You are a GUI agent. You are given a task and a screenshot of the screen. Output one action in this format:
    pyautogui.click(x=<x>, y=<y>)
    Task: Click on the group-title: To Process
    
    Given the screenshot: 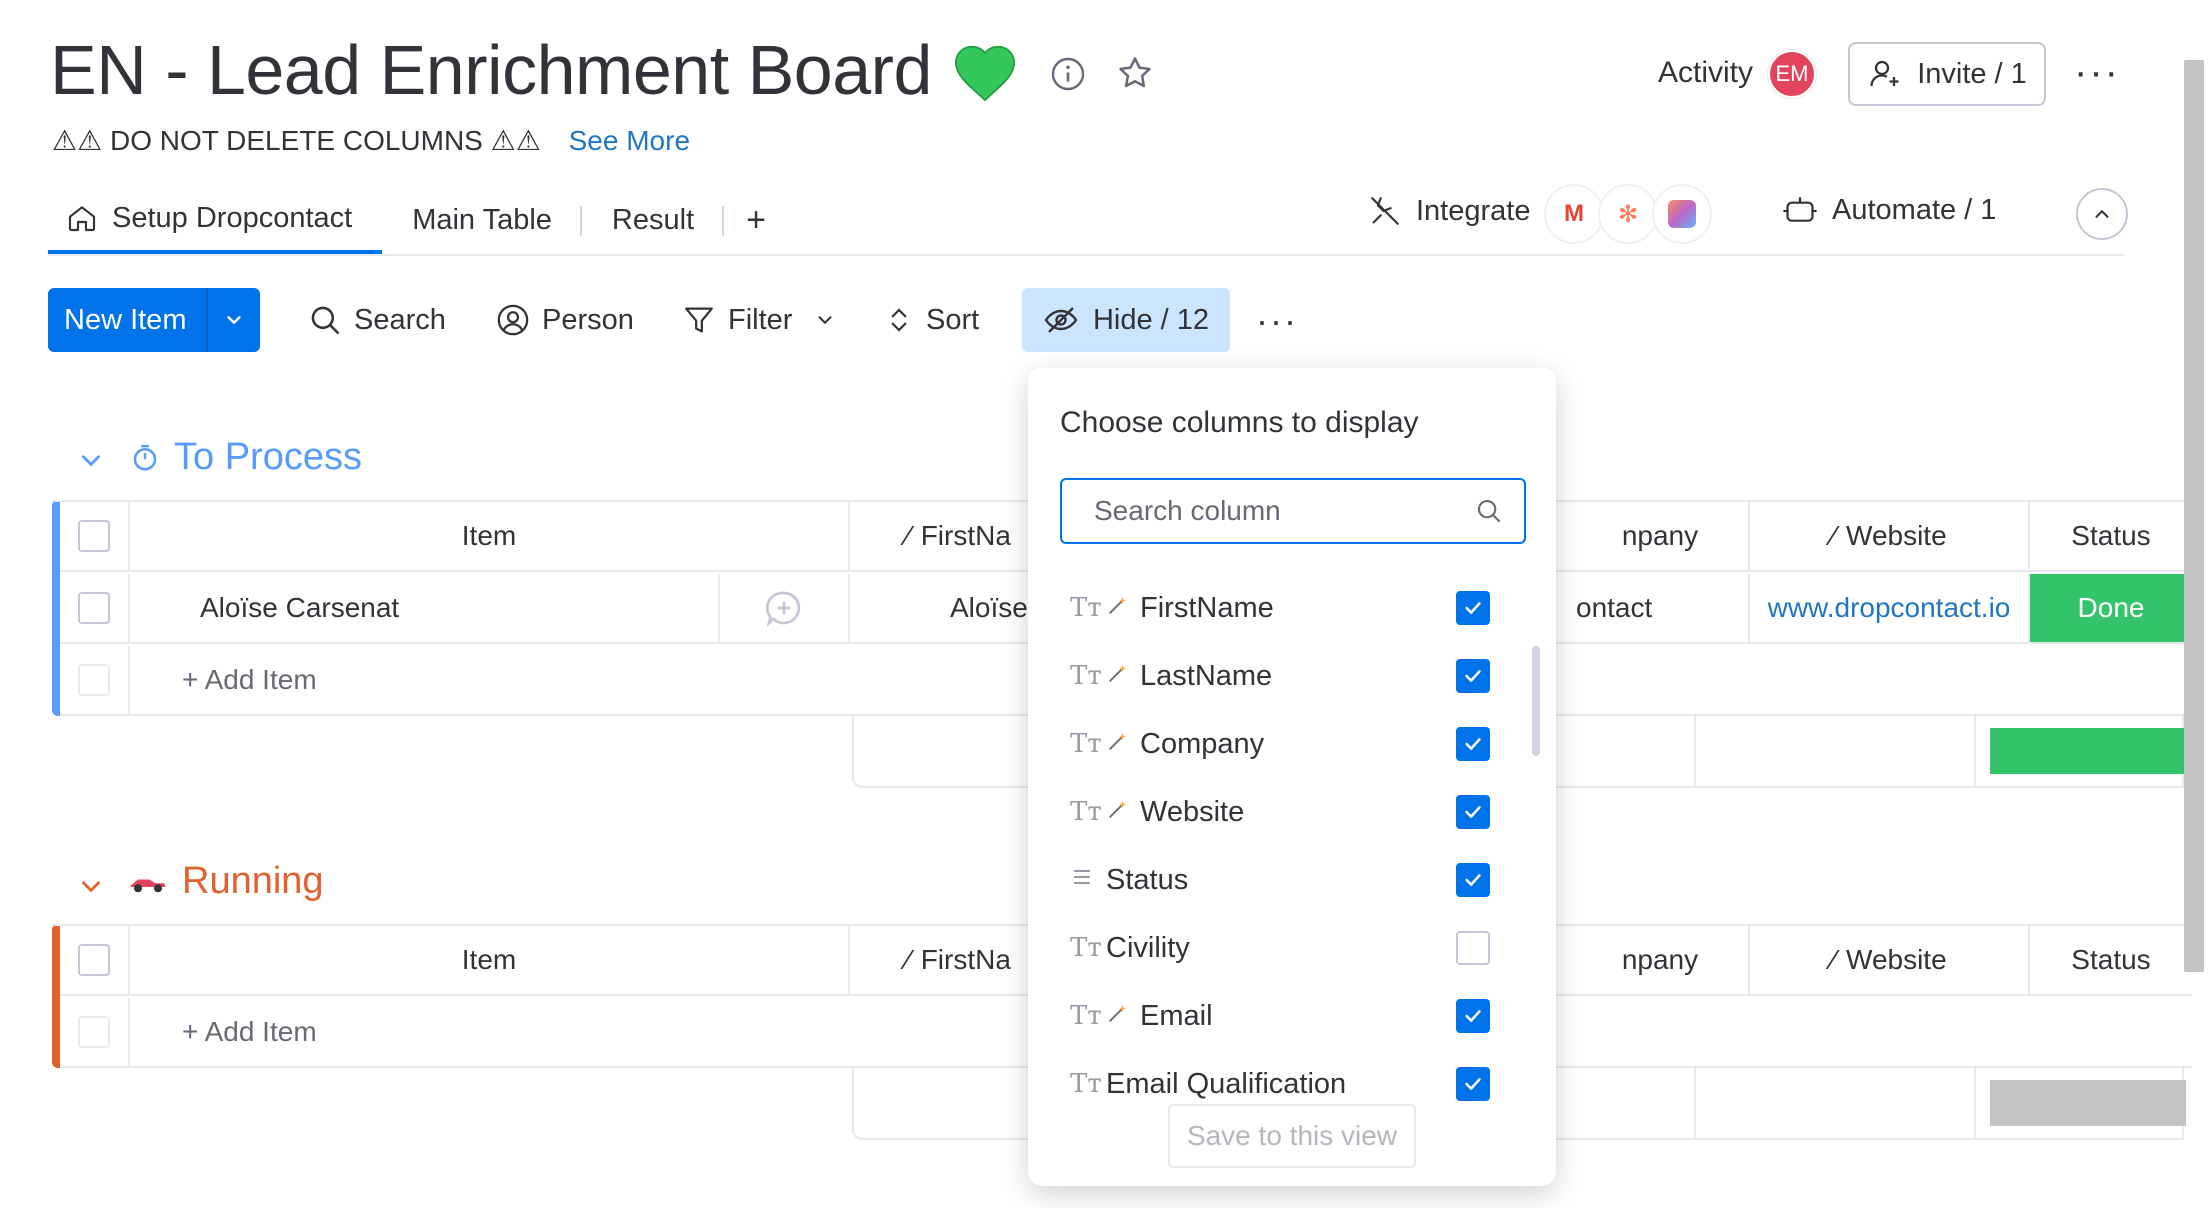 What is the action you would take?
    pyautogui.click(x=246, y=457)
    